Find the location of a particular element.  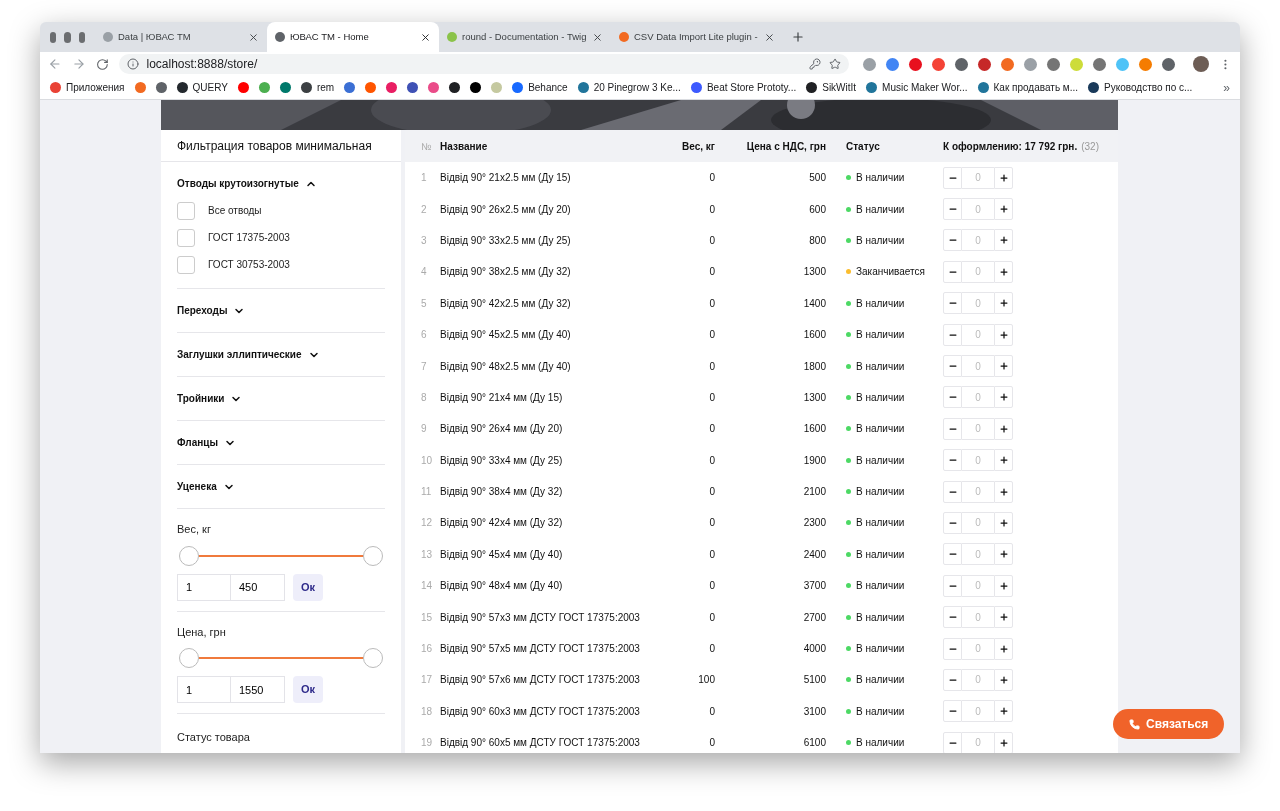

zoom-window-icon is located at coordinates (81, 37).